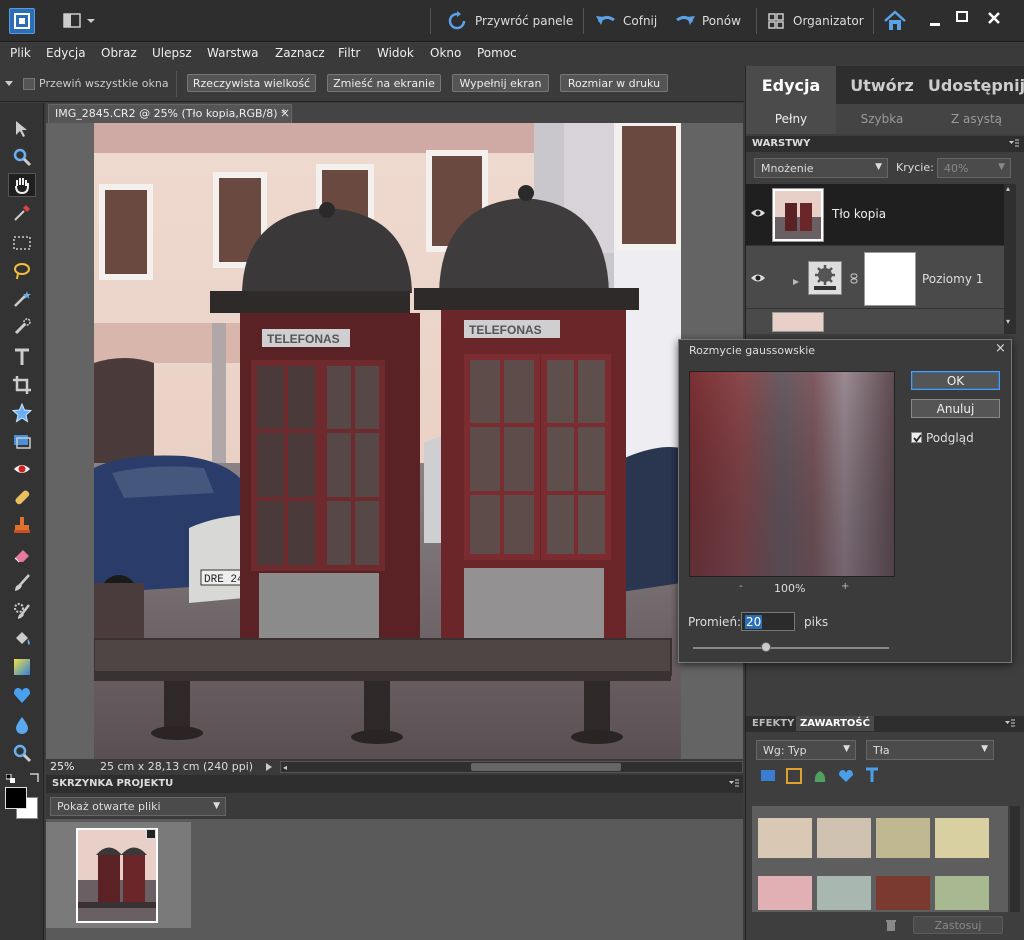  I want to click on layer-name-background-copy: Tło kopia, so click(859, 214).